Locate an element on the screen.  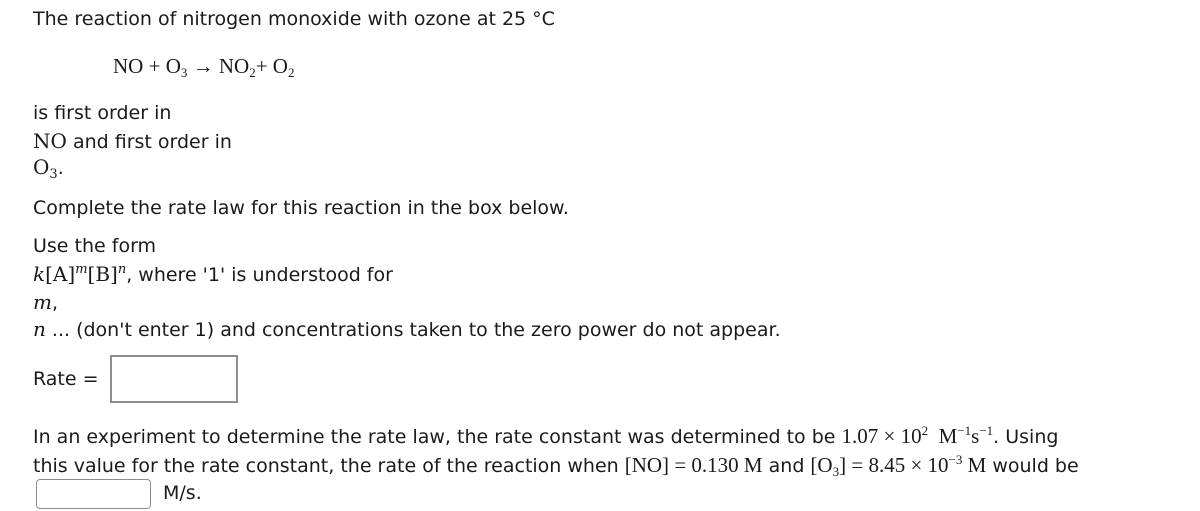
answer-unit: M/s. is located at coordinates (182, 493).